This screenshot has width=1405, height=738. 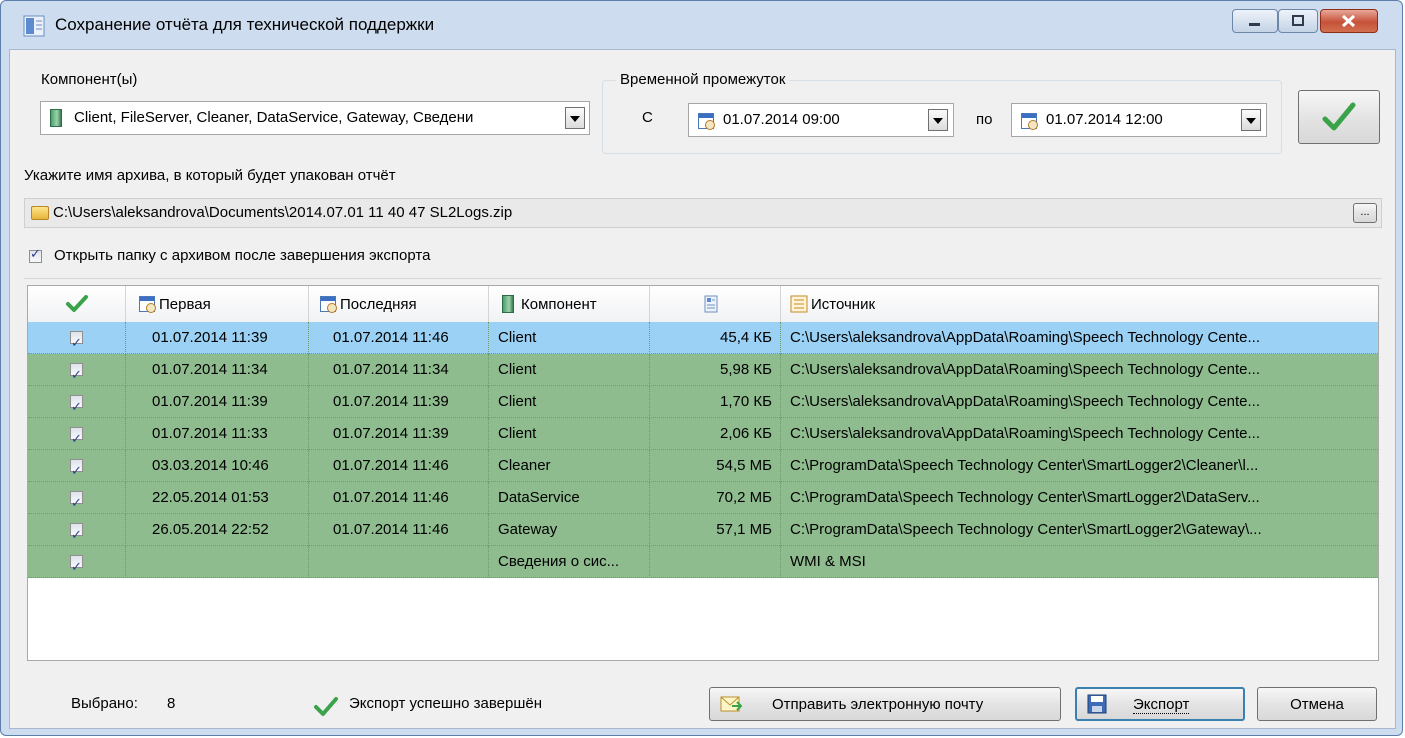 What do you see at coordinates (711, 304) in the screenshot?
I see `file-size-icon` at bounding box center [711, 304].